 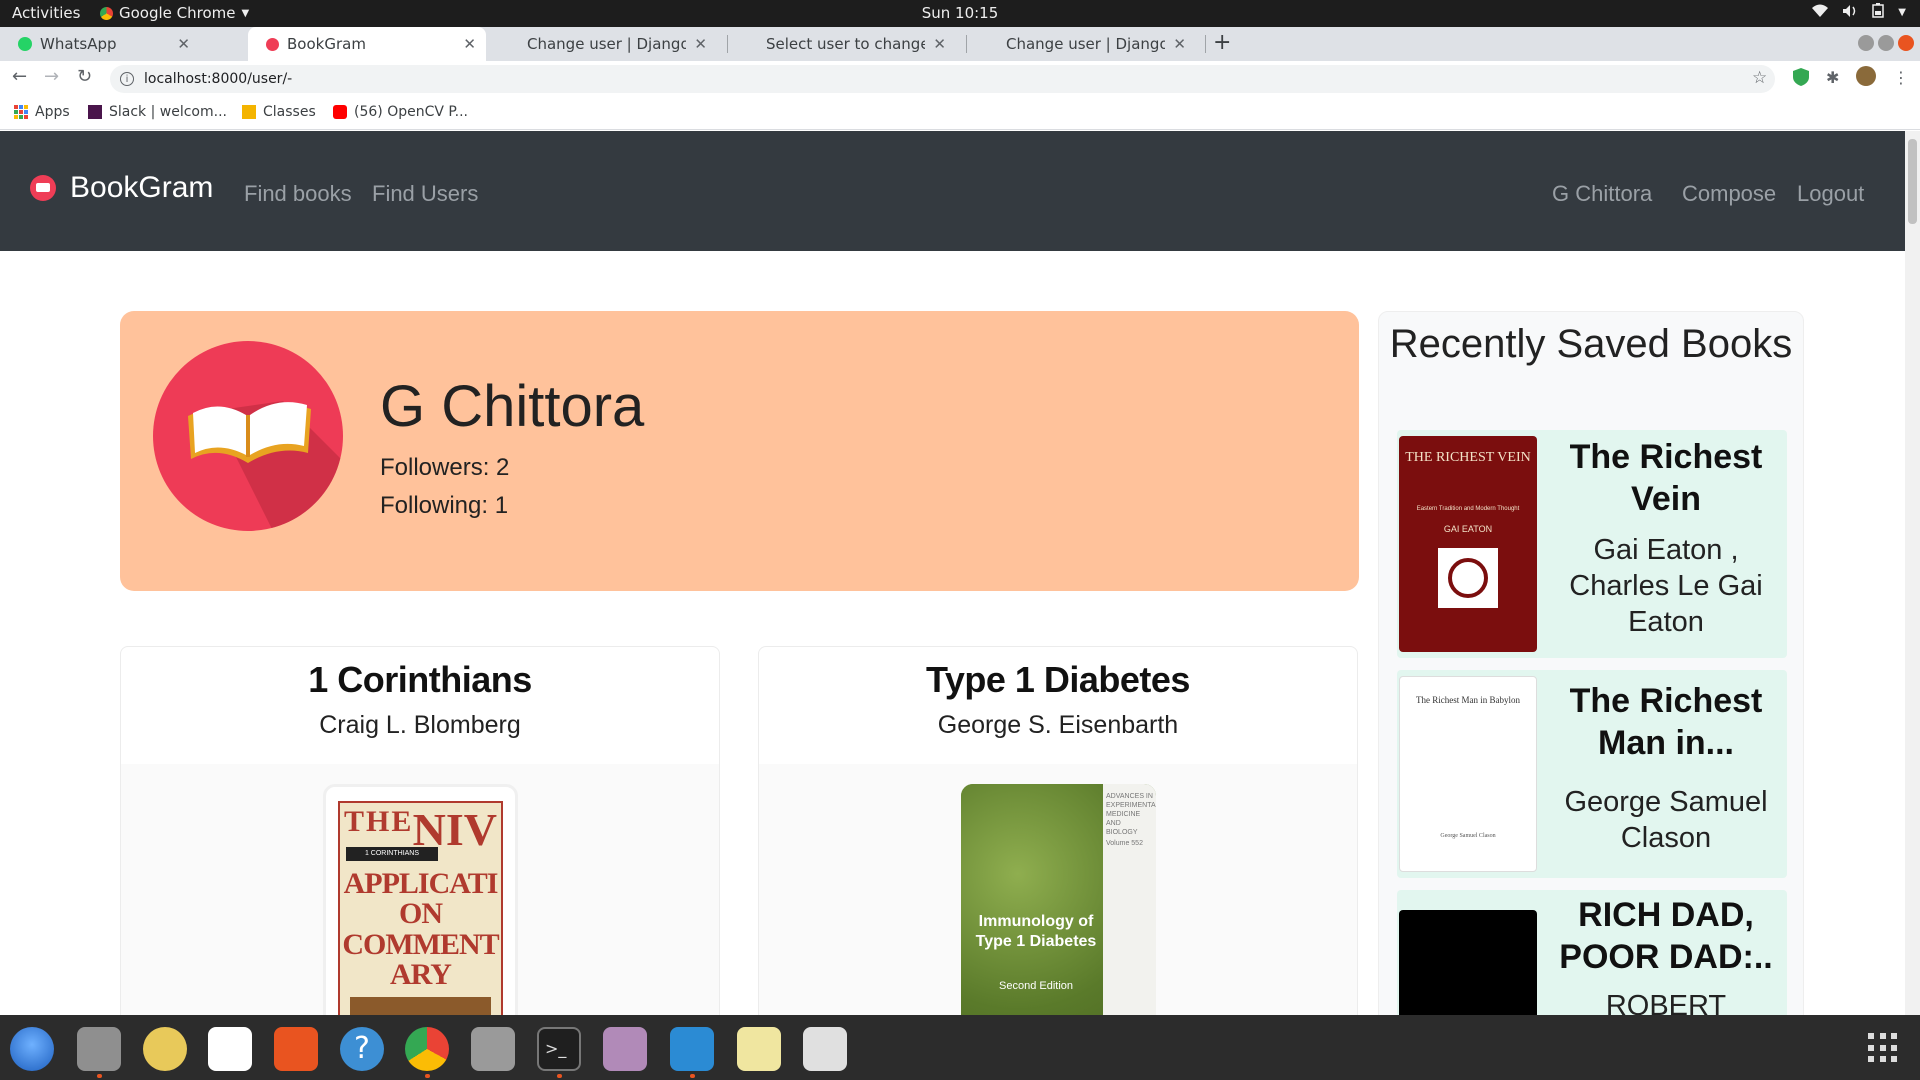 I want to click on book-title: 1 Corinthians, so click(x=420, y=674).